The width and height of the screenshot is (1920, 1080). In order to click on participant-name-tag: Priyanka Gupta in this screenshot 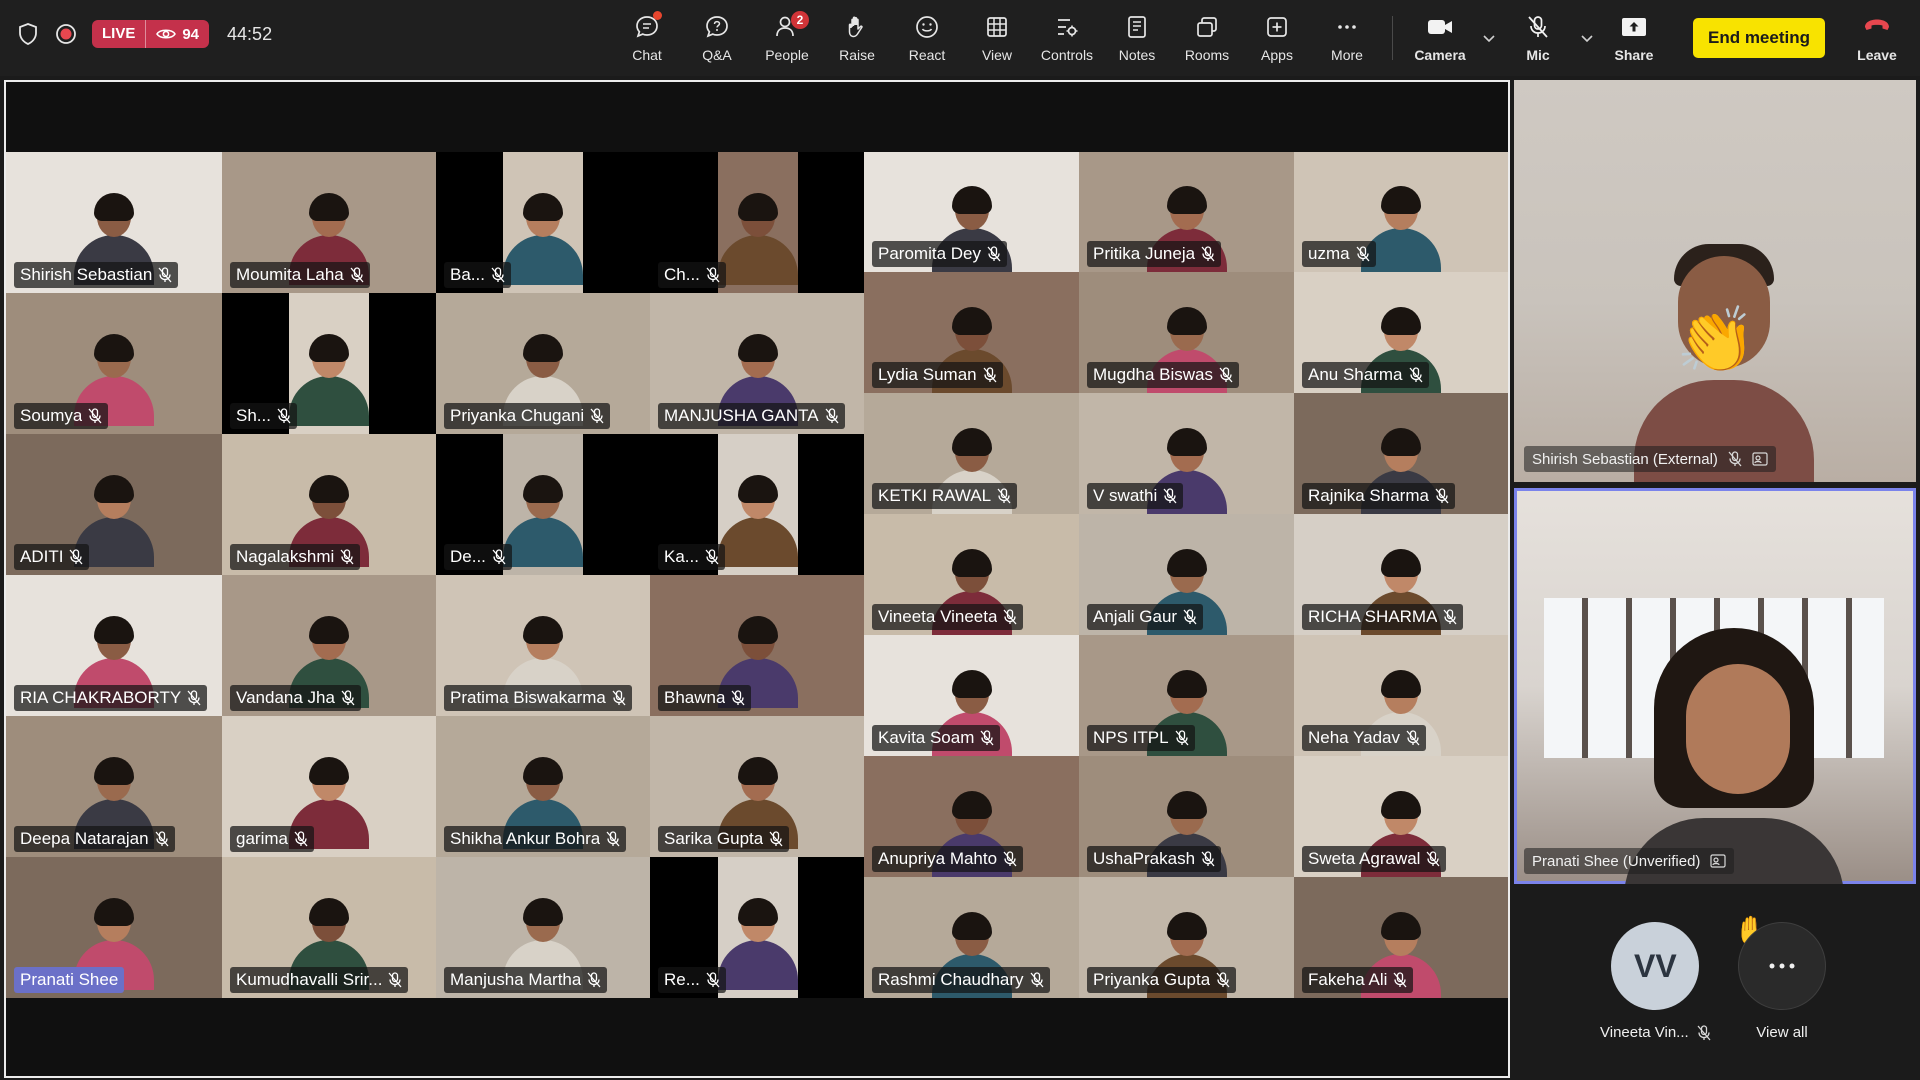, I will do `click(1162, 980)`.